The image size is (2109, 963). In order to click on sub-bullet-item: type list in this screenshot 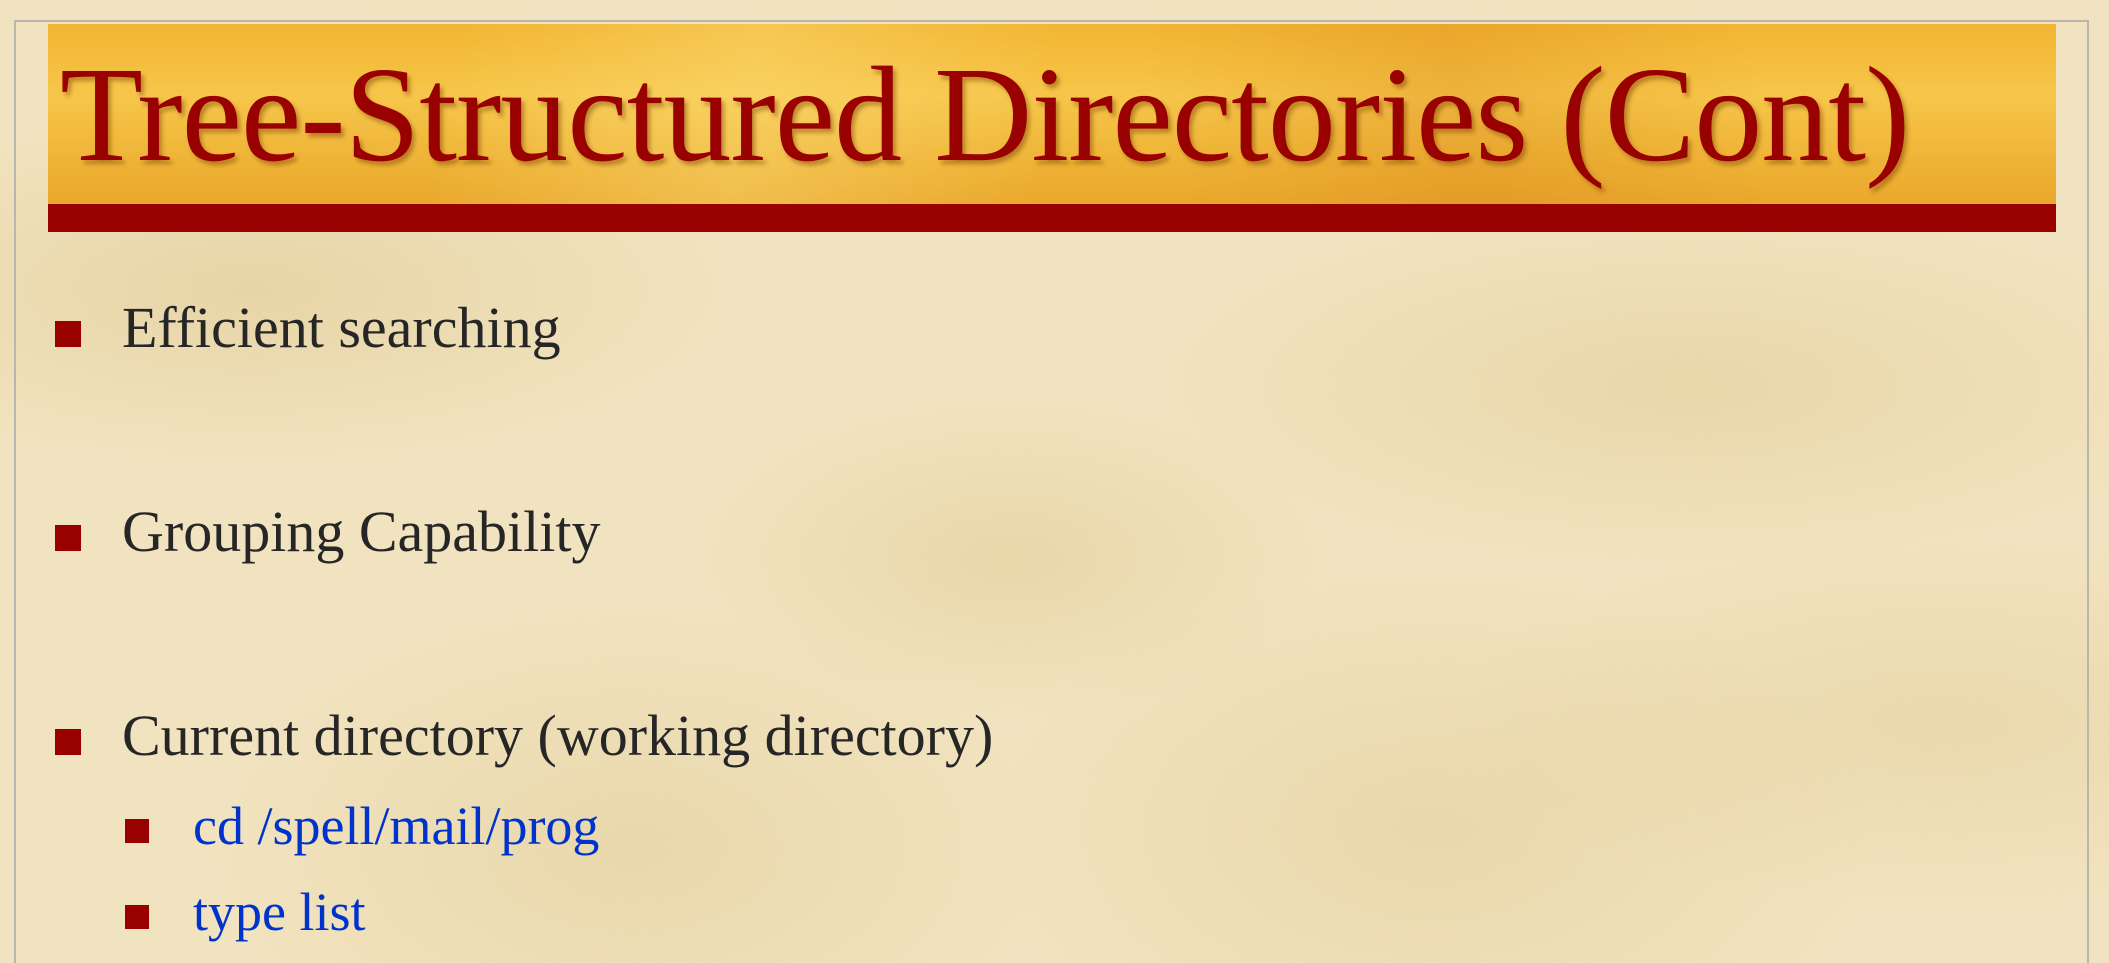, I will do `click(245, 912)`.